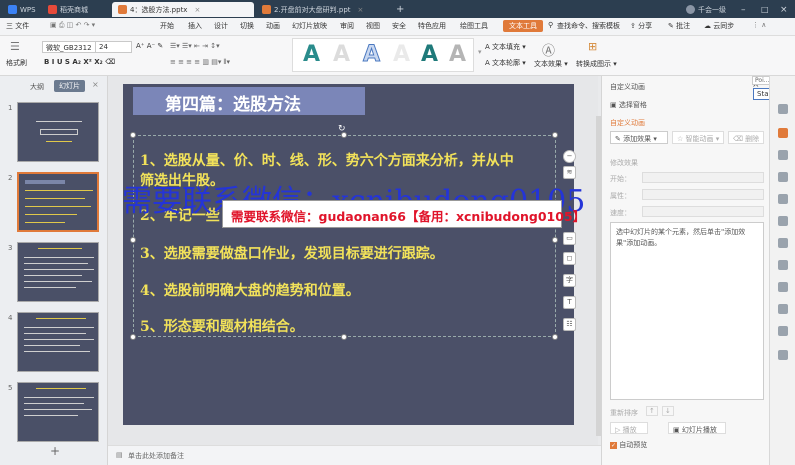 The height and width of the screenshot is (465, 795). Describe the element at coordinates (156, 456) in the screenshot. I see `notes-input: 单击此处添加备注` at that location.